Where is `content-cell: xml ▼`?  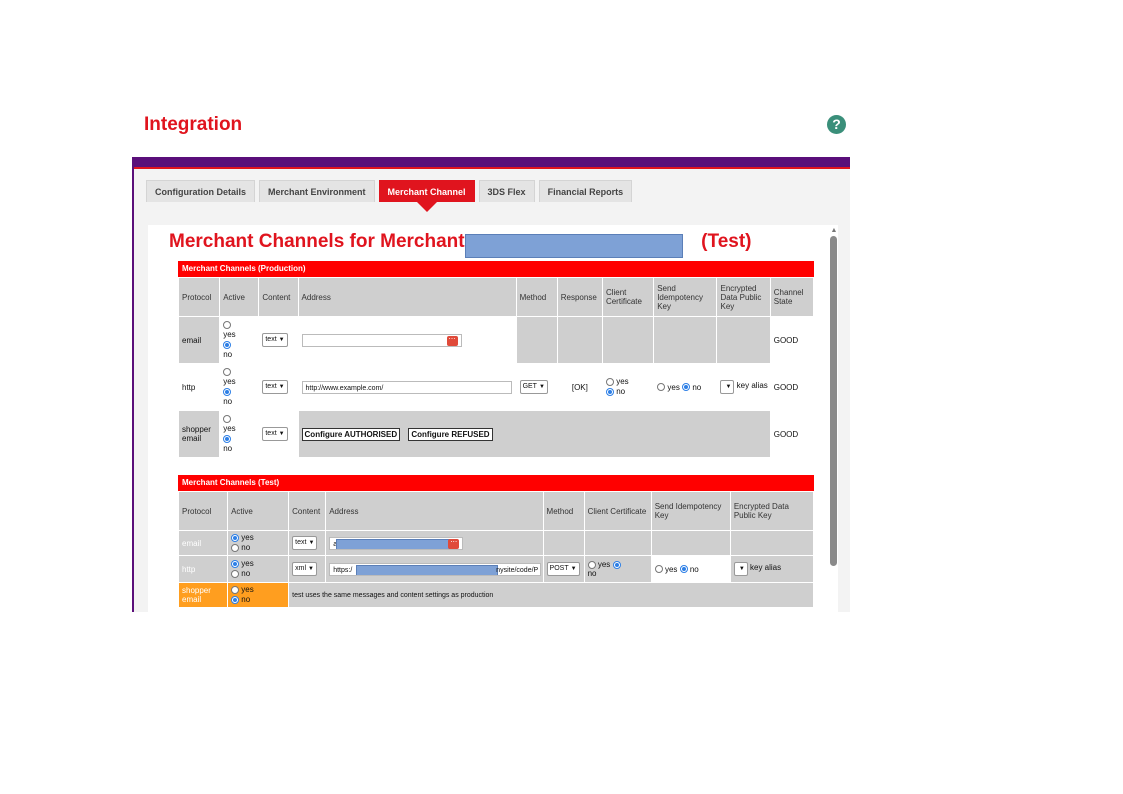
content-cell: xml ▼ is located at coordinates (307, 569).